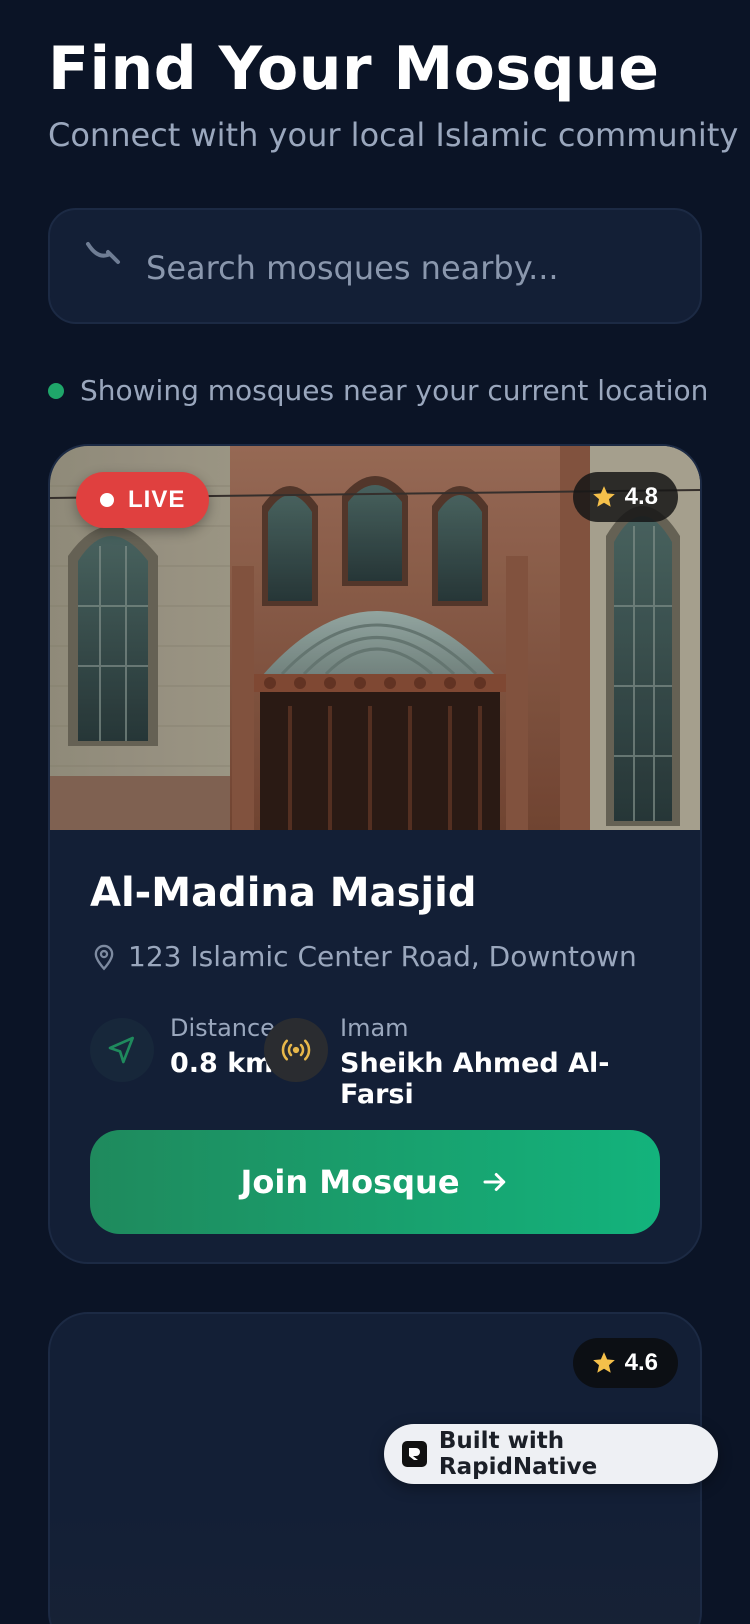 The width and height of the screenshot is (750, 1624). I want to click on page-title: Find Your Mosque, so click(354, 69).